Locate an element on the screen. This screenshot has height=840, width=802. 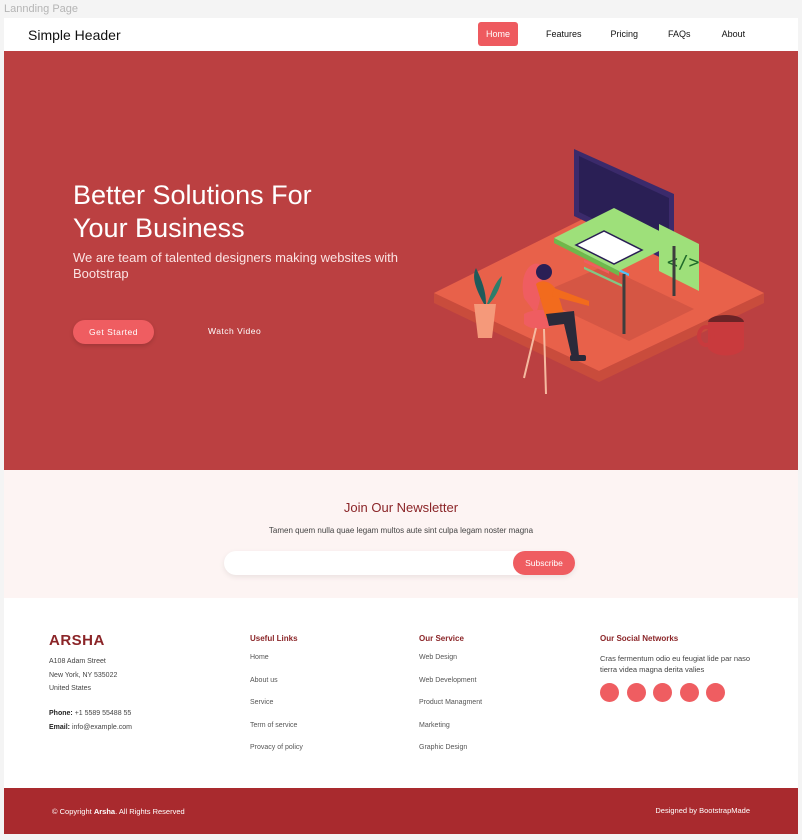
footer-phone: Phone: +1 5589 55488 55 is located at coordinates (90, 714).